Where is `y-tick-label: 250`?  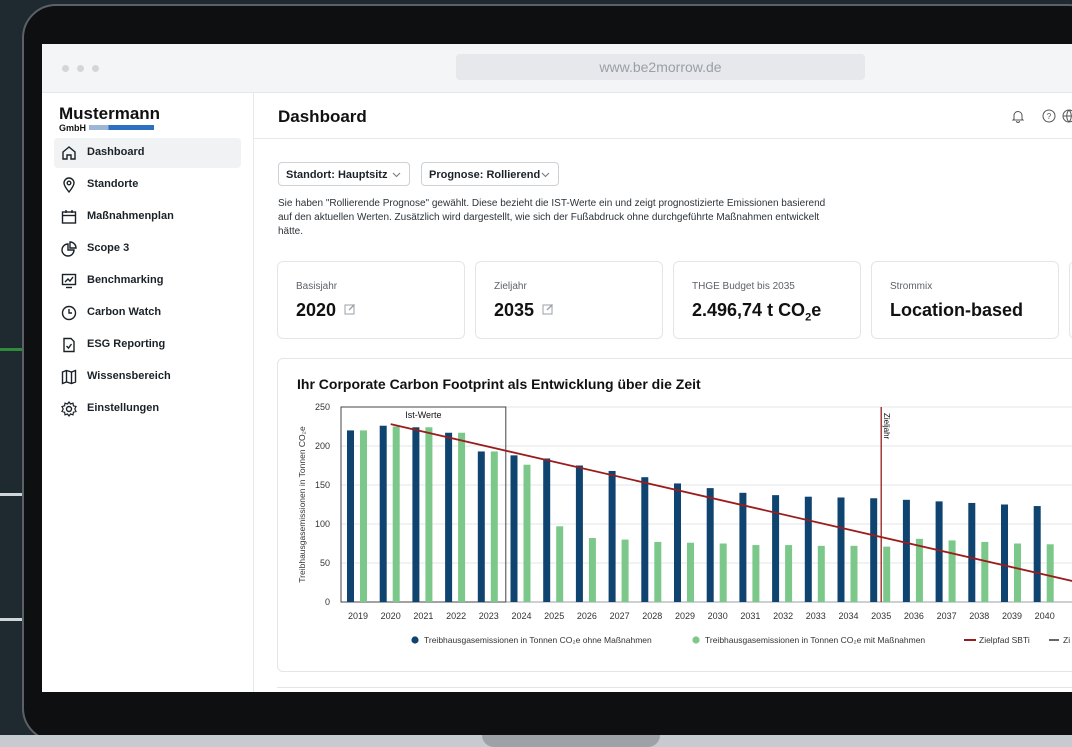
y-tick-label: 250 is located at coordinates (322, 407).